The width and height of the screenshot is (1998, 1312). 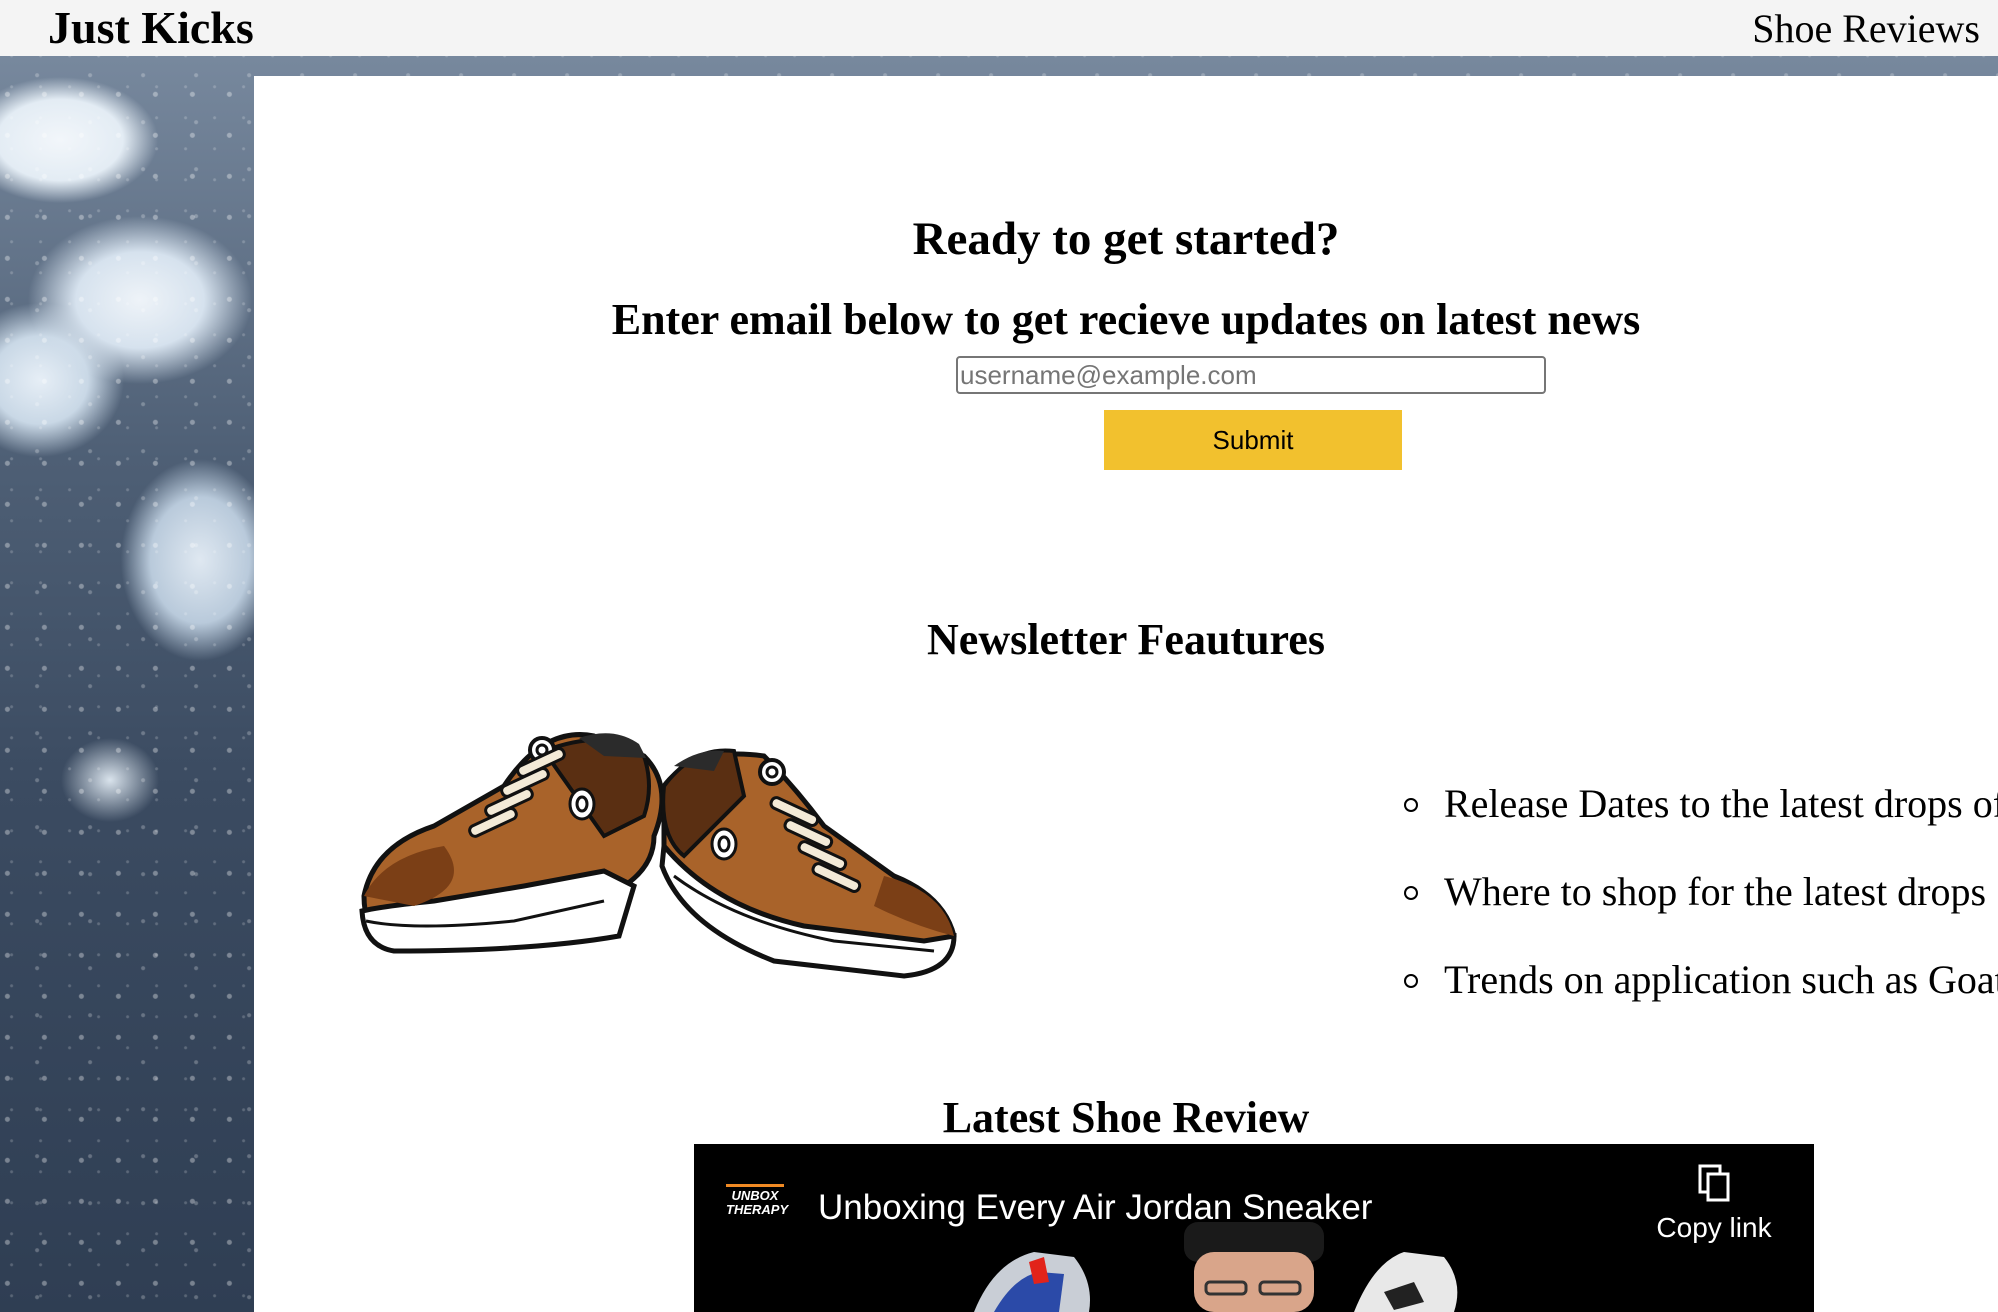 What do you see at coordinates (1216, 1267) in the screenshot?
I see `video-thumbnail` at bounding box center [1216, 1267].